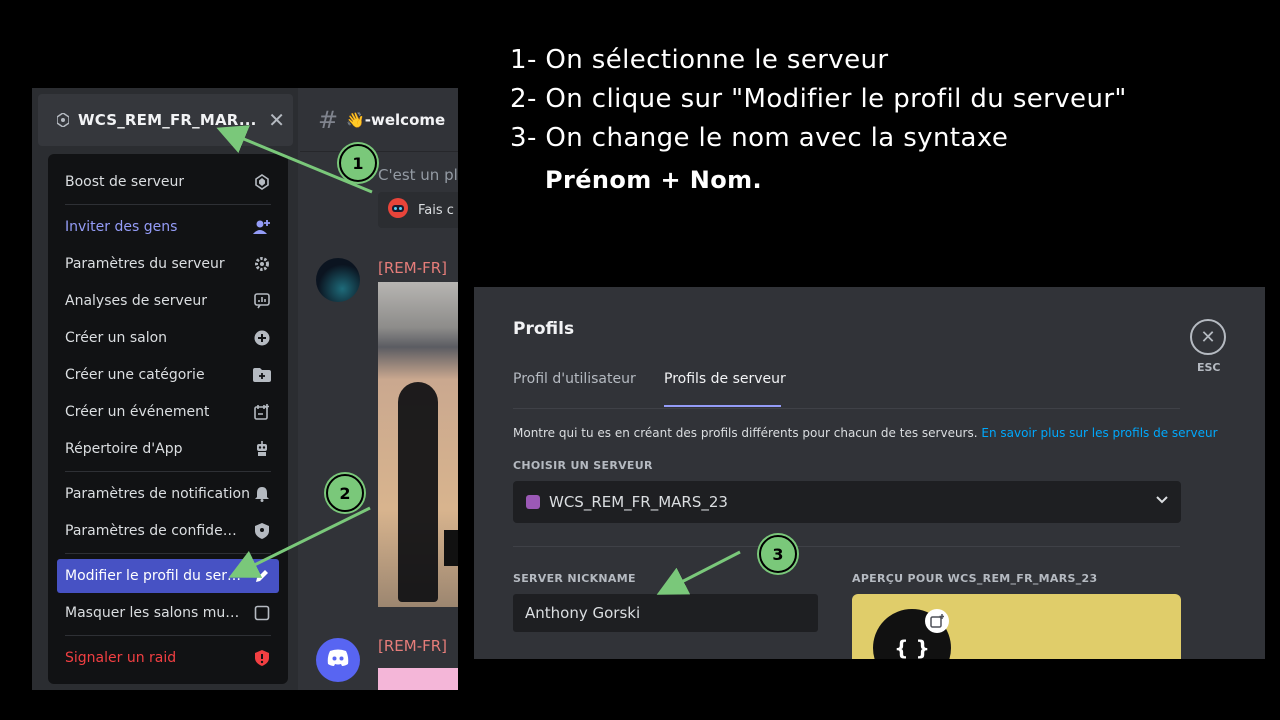  Describe the element at coordinates (654, 180) in the screenshot. I see `instruction-syntax: Prénom + Nom.` at that location.